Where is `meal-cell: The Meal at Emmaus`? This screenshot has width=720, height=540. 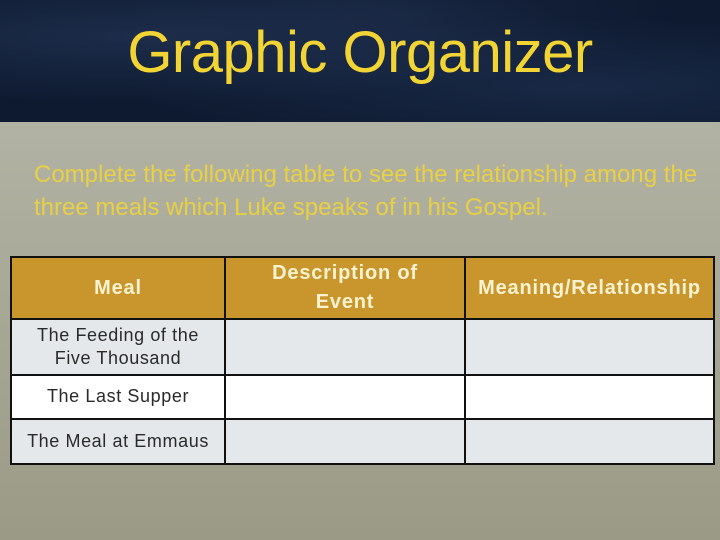
meal-cell: The Meal at Emmaus is located at coordinates (118, 441).